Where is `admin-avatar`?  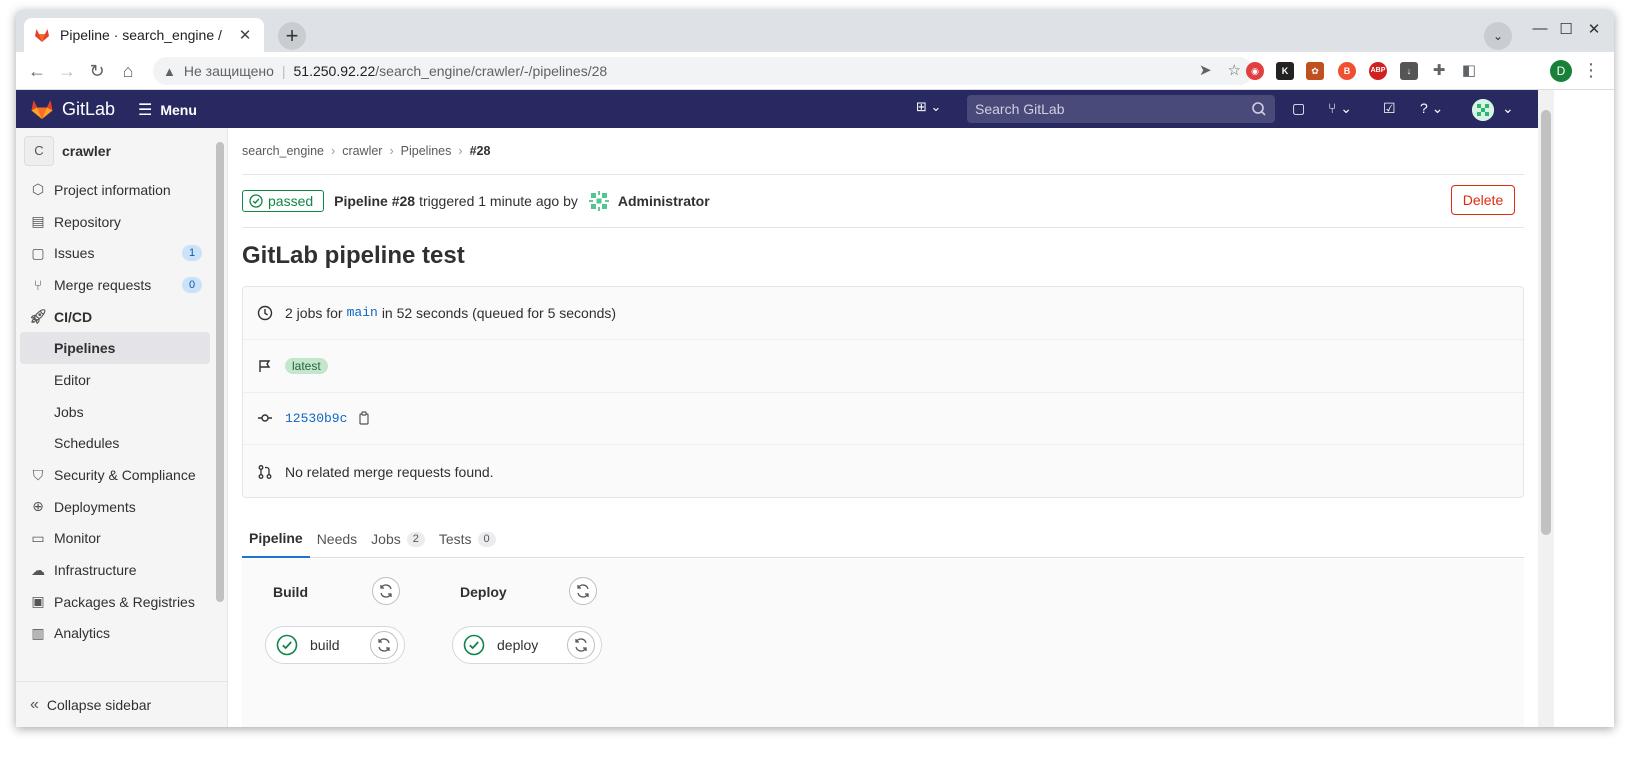 admin-avatar is located at coordinates (599, 201).